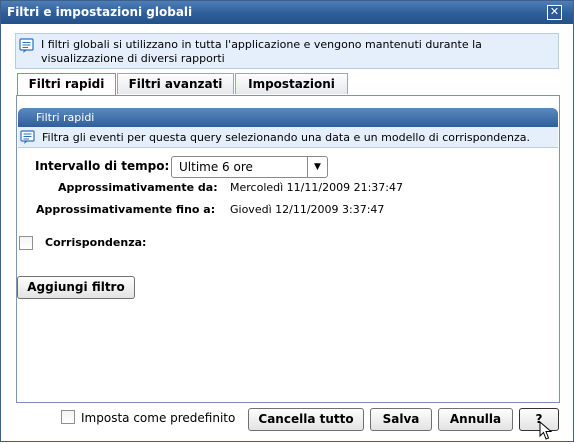 This screenshot has width=574, height=444. What do you see at coordinates (316, 187) in the screenshot?
I see `from-value: Mercoledì 11/11/2009 21:37:47` at bounding box center [316, 187].